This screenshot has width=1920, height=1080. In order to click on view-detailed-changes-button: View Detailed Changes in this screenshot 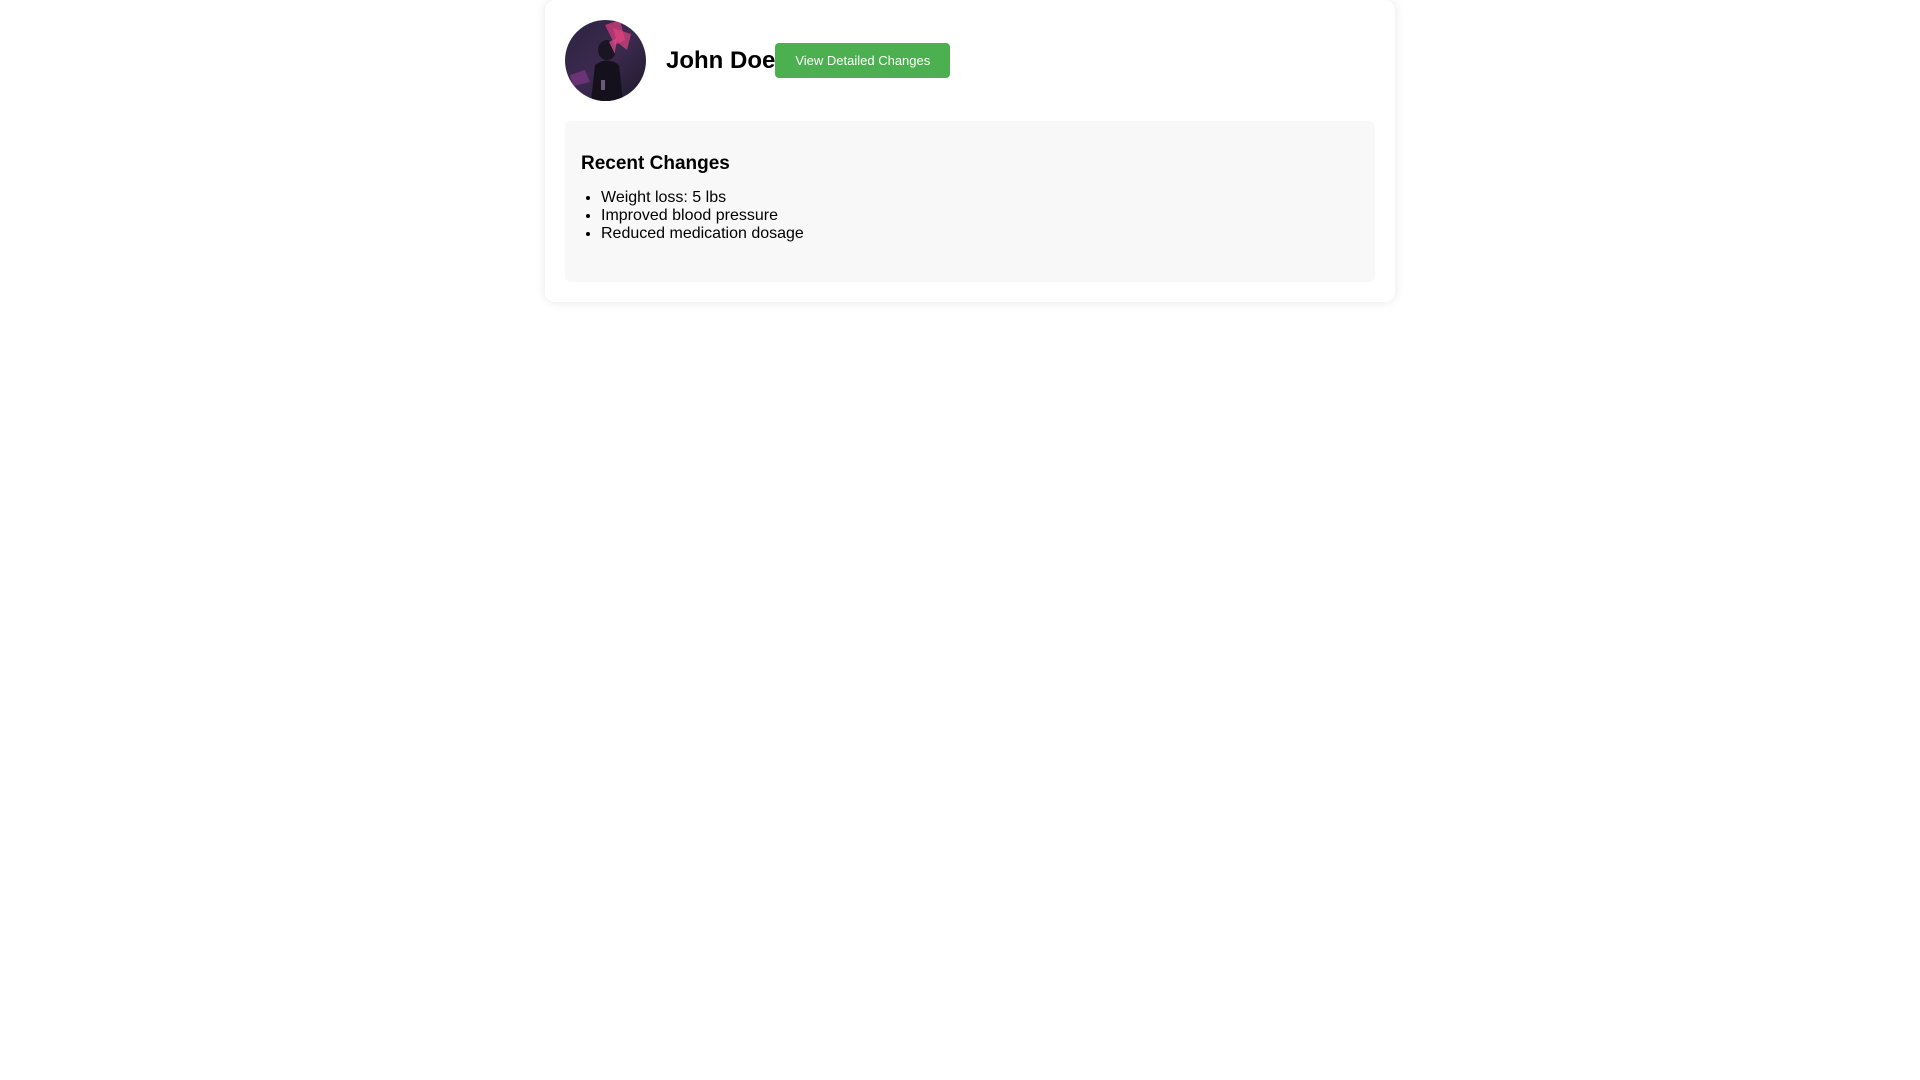, I will do `click(863, 60)`.